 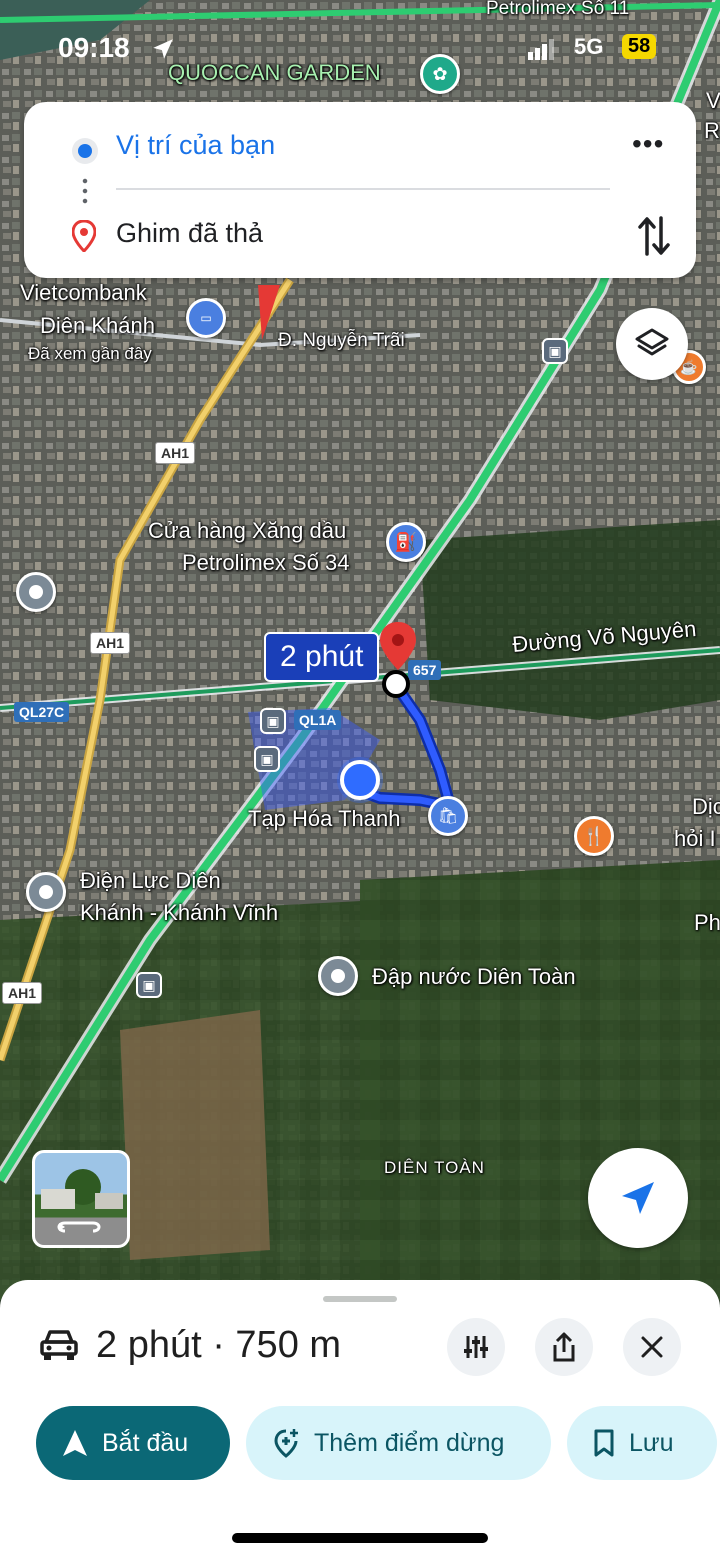 I want to click on place-label-vietcombank: Vietcombank, so click(x=83, y=292).